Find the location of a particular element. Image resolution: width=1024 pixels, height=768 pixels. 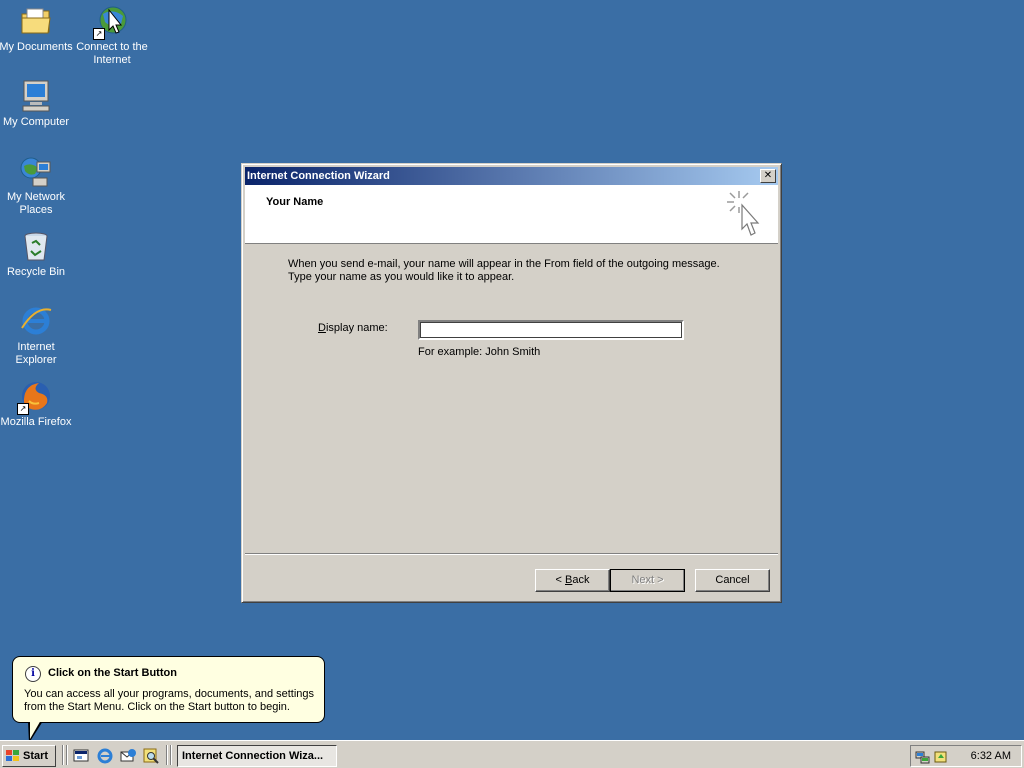

folder-documents-icon is located at coordinates (36, 21).